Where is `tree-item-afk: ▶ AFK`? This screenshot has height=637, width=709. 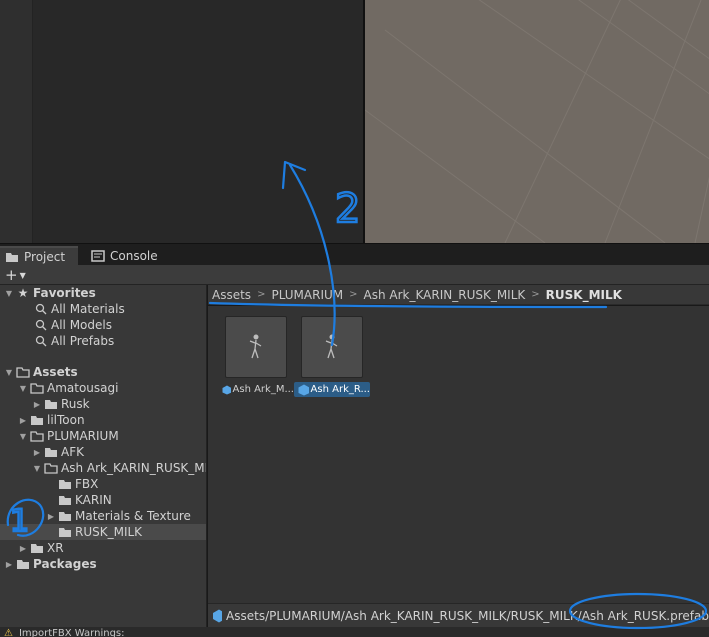 tree-item-afk: ▶ AFK is located at coordinates (103, 452).